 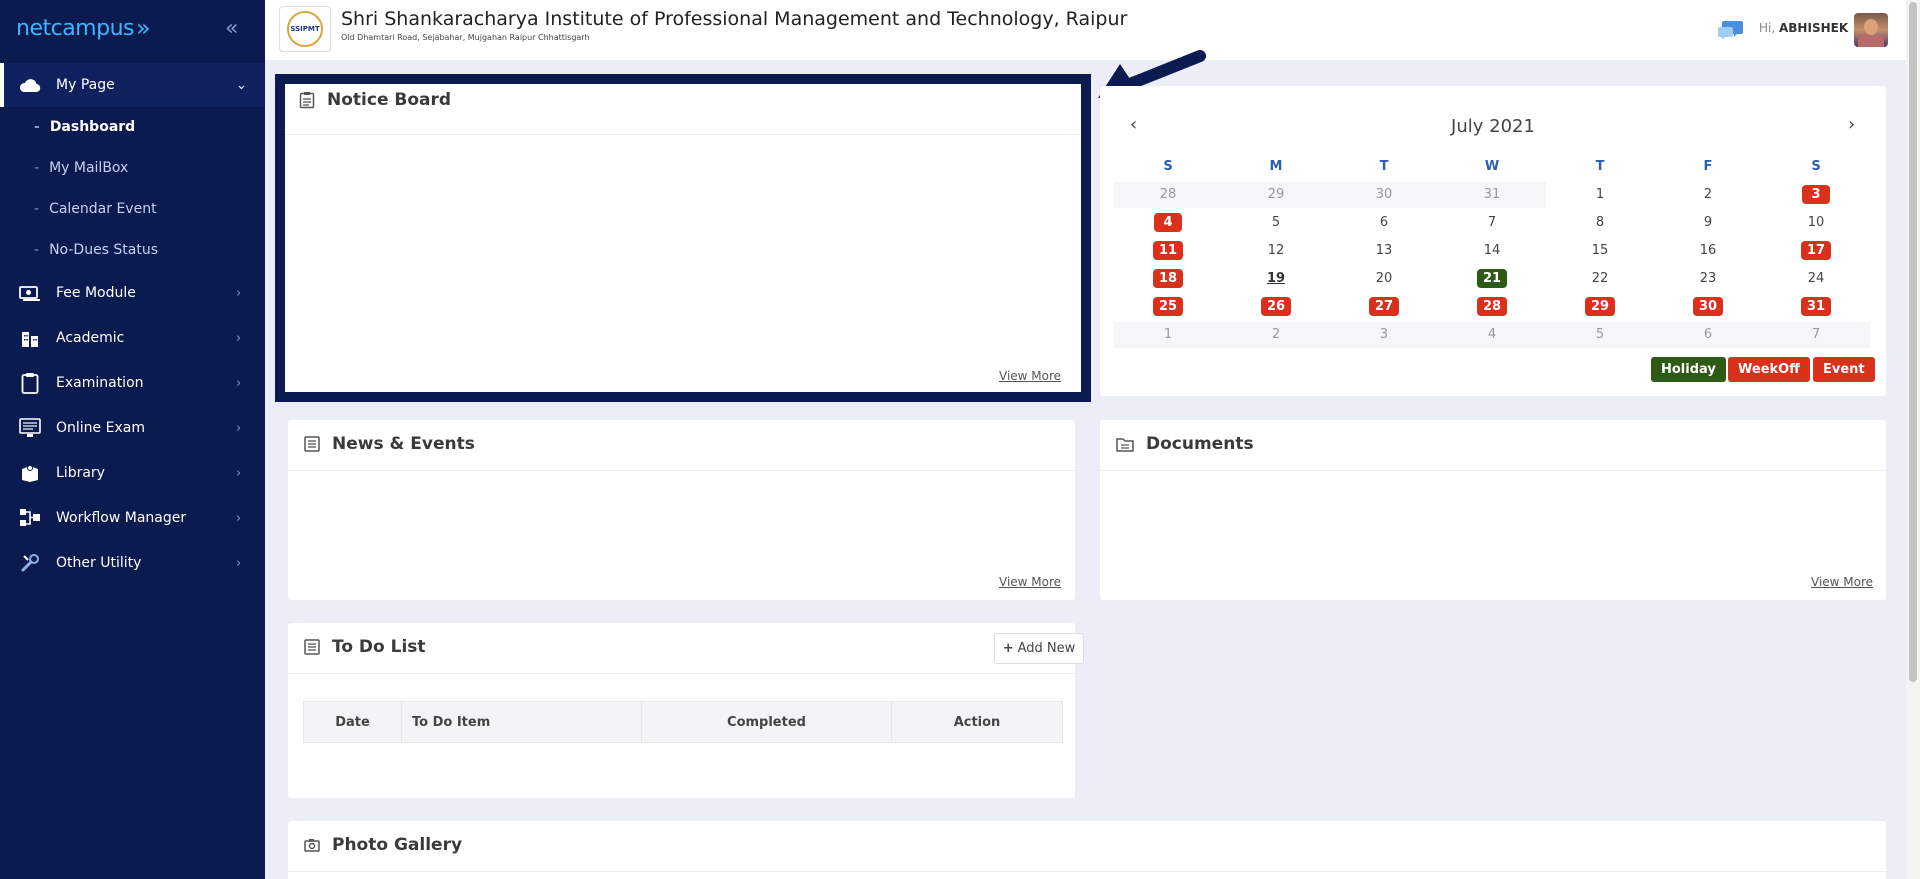 What do you see at coordinates (1803, 28) in the screenshot?
I see `user-greeting: Hi, ABHISHEK` at bounding box center [1803, 28].